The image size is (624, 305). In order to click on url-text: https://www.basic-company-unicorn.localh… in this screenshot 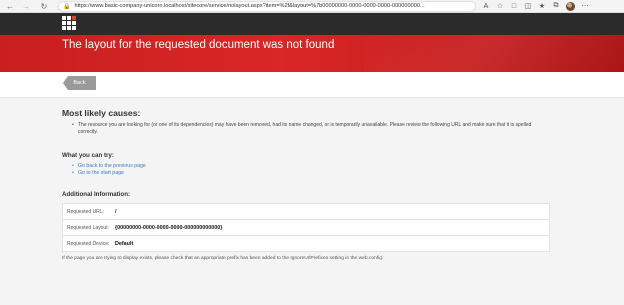, I will do `click(249, 6)`.